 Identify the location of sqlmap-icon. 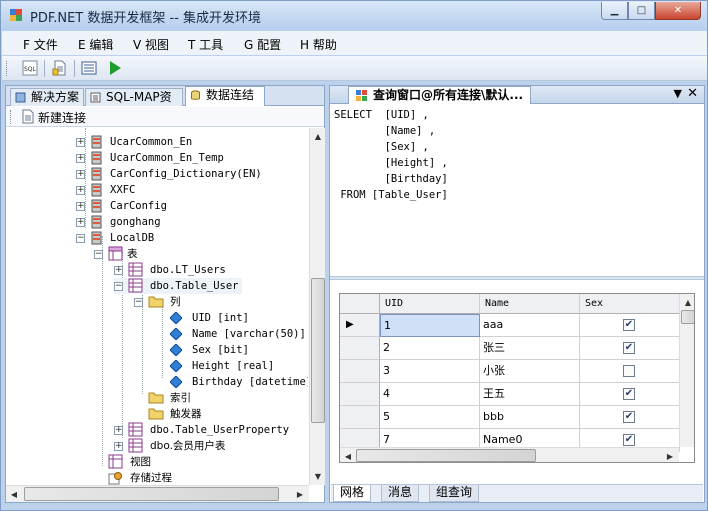
(95, 97).